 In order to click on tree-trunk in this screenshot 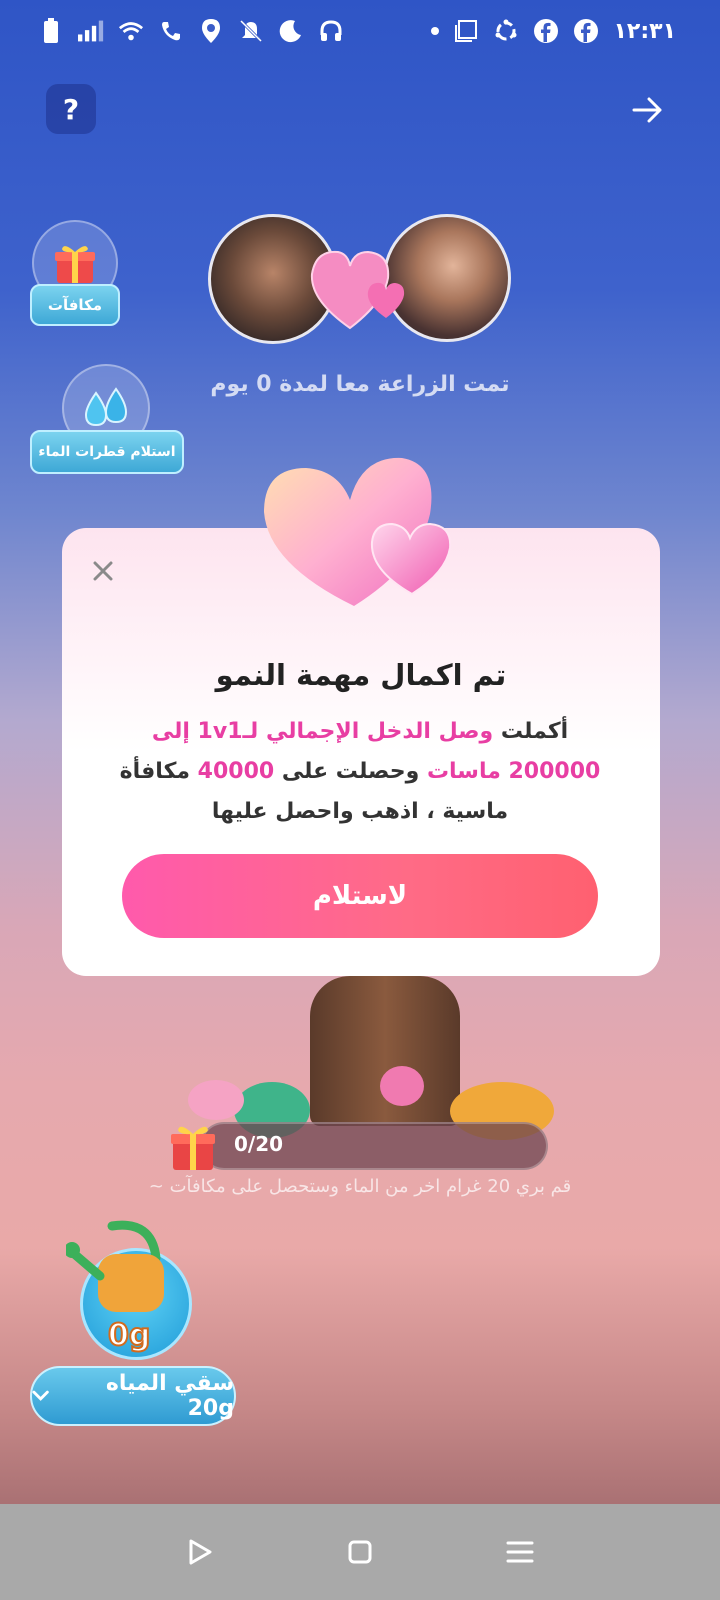, I will do `click(385, 1051)`.